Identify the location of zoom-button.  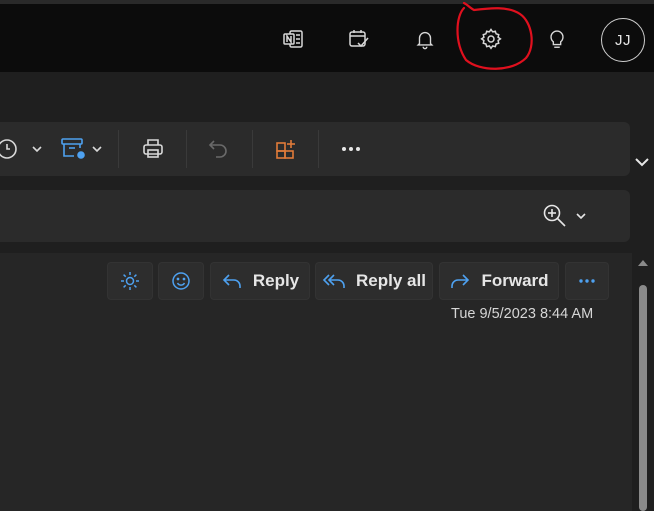
(565, 216).